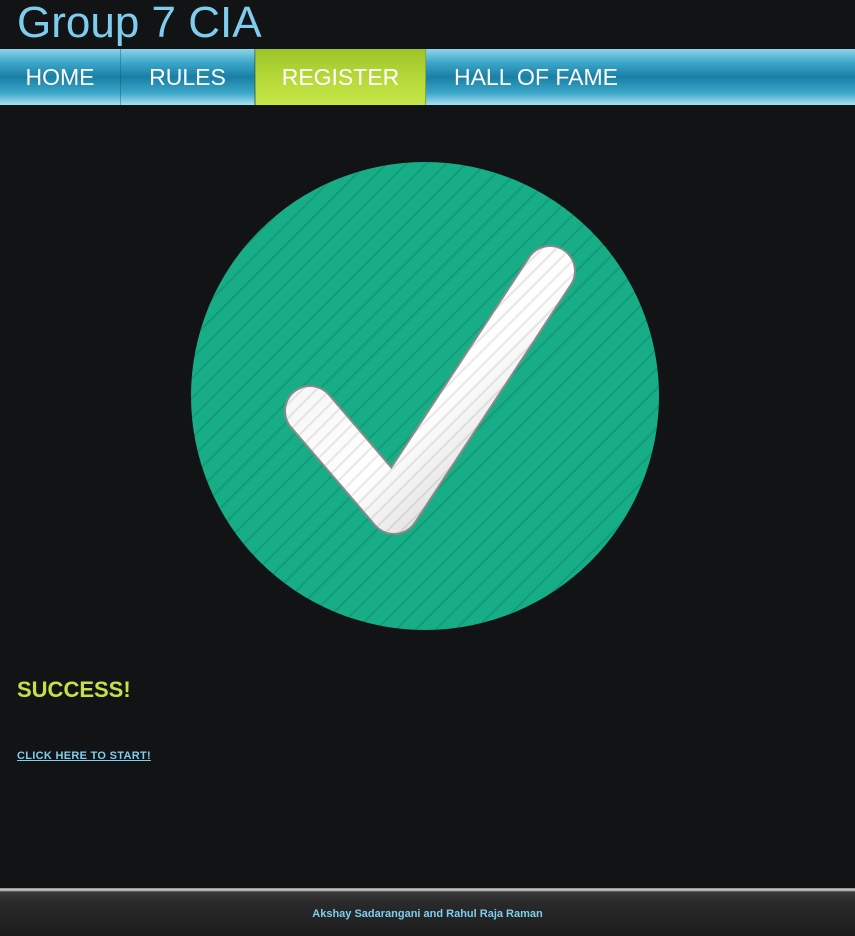 The height and width of the screenshot is (936, 855). What do you see at coordinates (74, 689) in the screenshot?
I see `success-heading: SUCCESS!` at bounding box center [74, 689].